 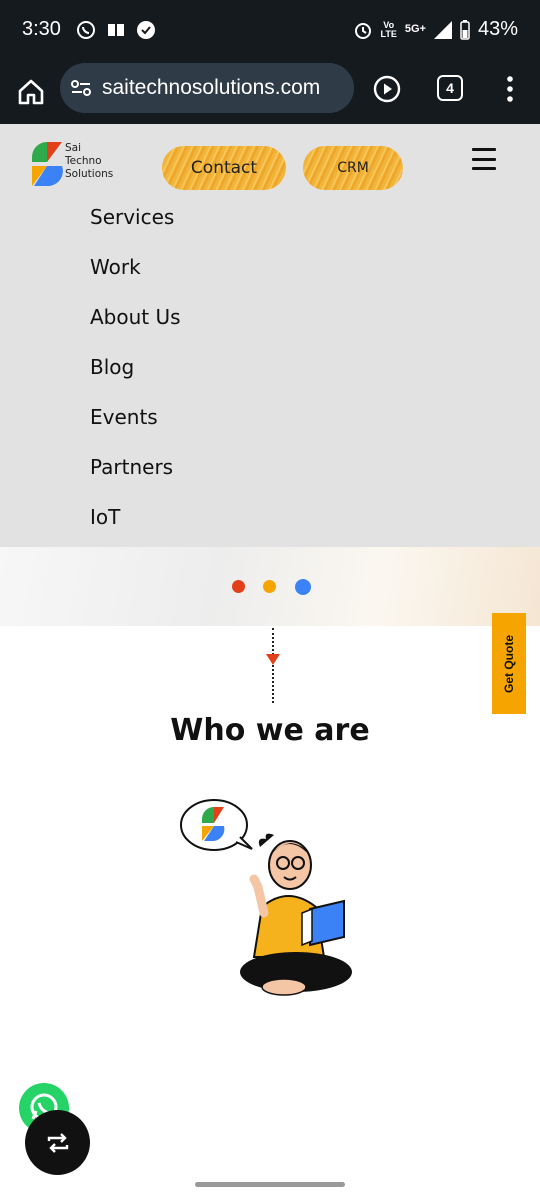 What do you see at coordinates (484, 159) in the screenshot?
I see `hamburger-menu-icon` at bounding box center [484, 159].